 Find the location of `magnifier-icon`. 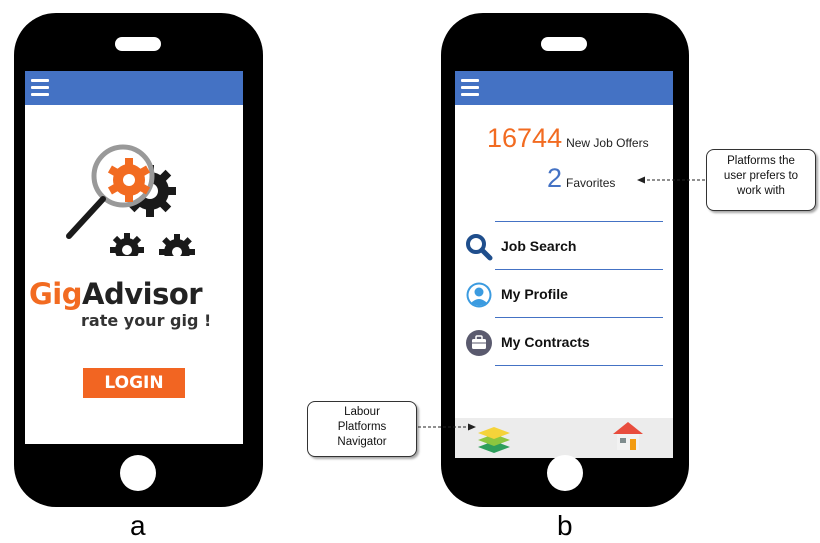

magnifier-icon is located at coordinates (110, 191).